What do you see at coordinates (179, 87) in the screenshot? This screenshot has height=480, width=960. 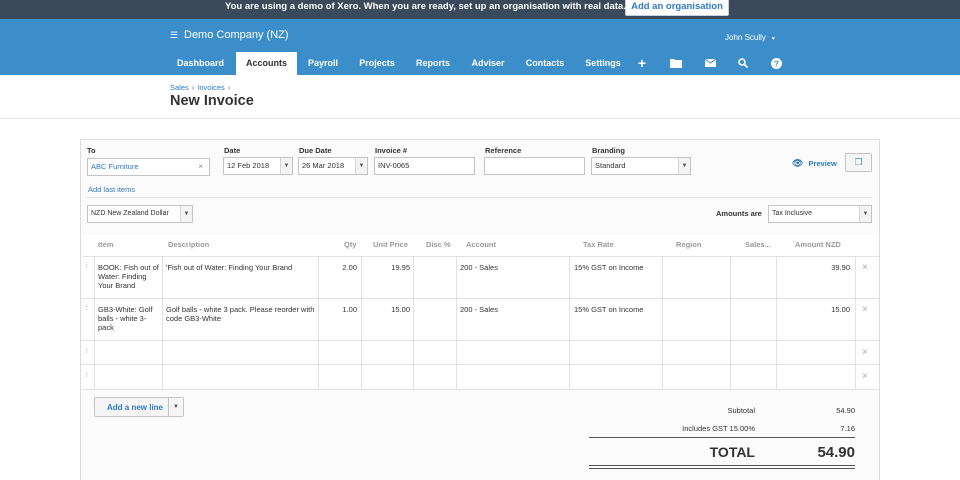 I see `breadcrumb-sales: Sales` at bounding box center [179, 87].